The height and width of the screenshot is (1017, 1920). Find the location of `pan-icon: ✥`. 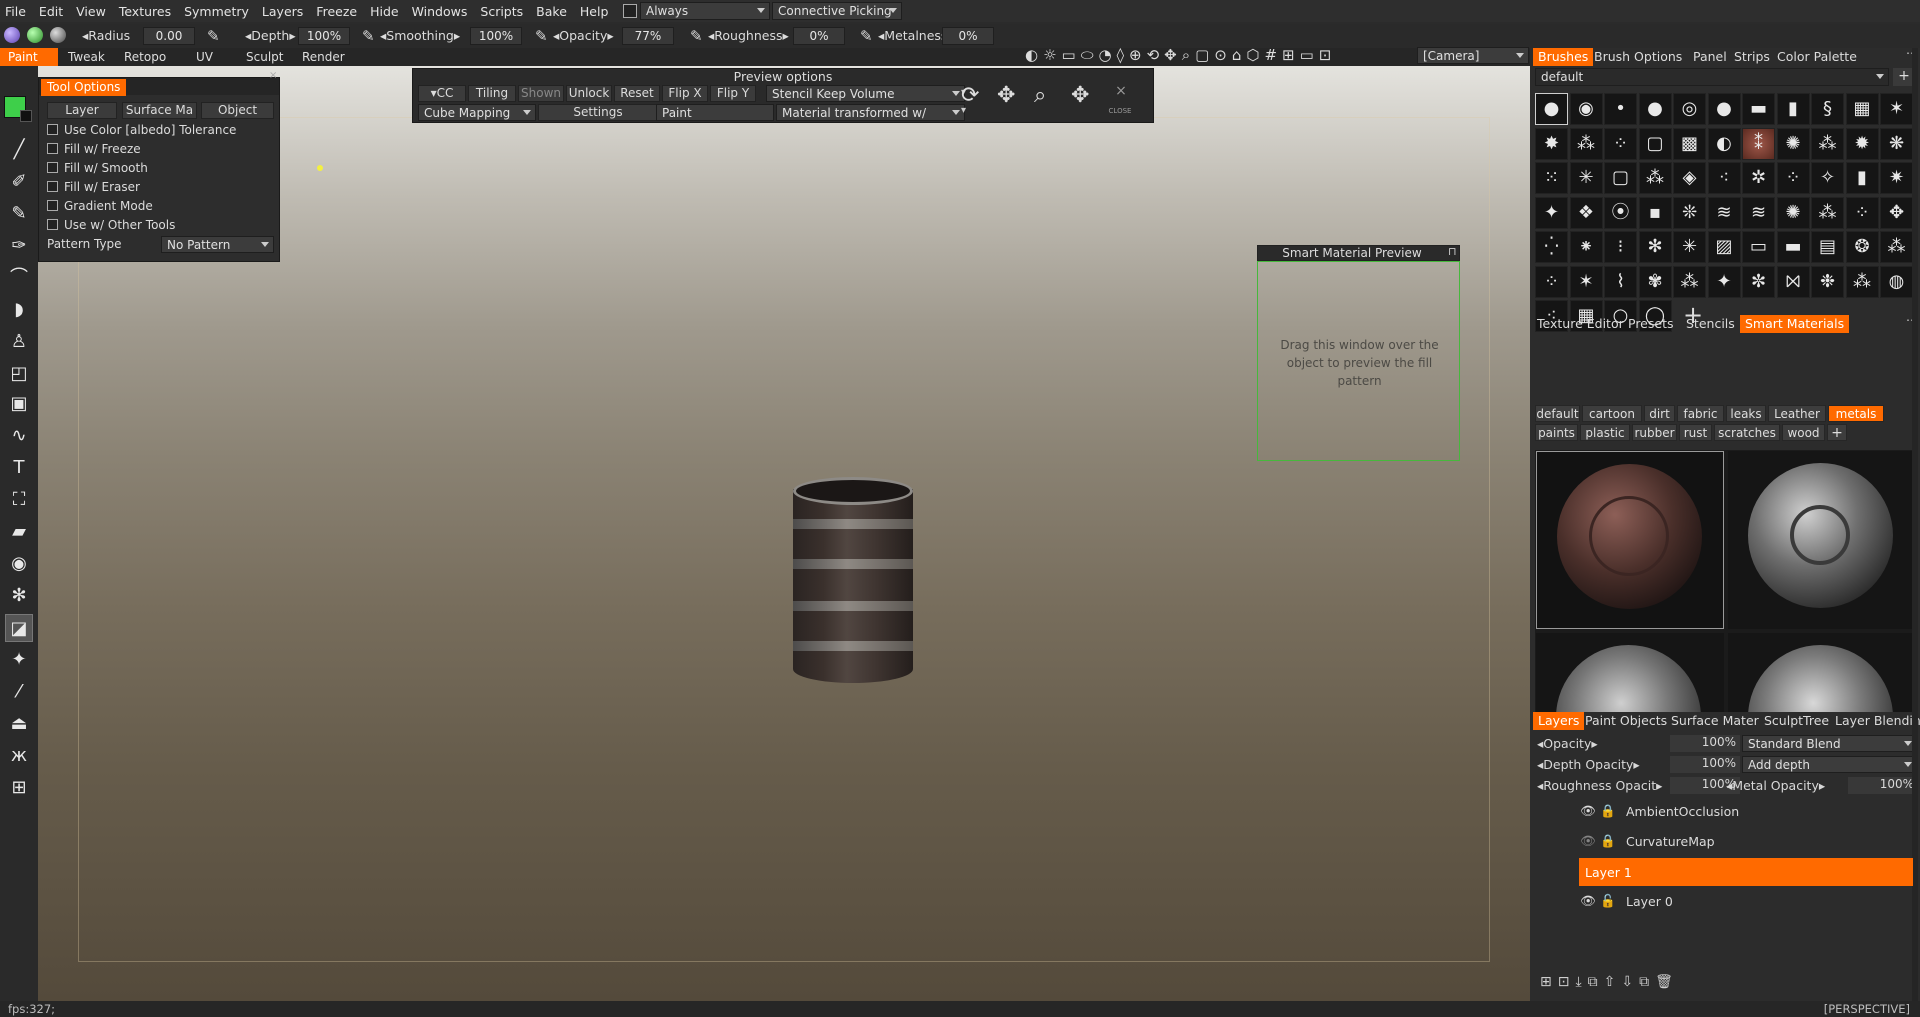

pan-icon: ✥ is located at coordinates (1080, 95).